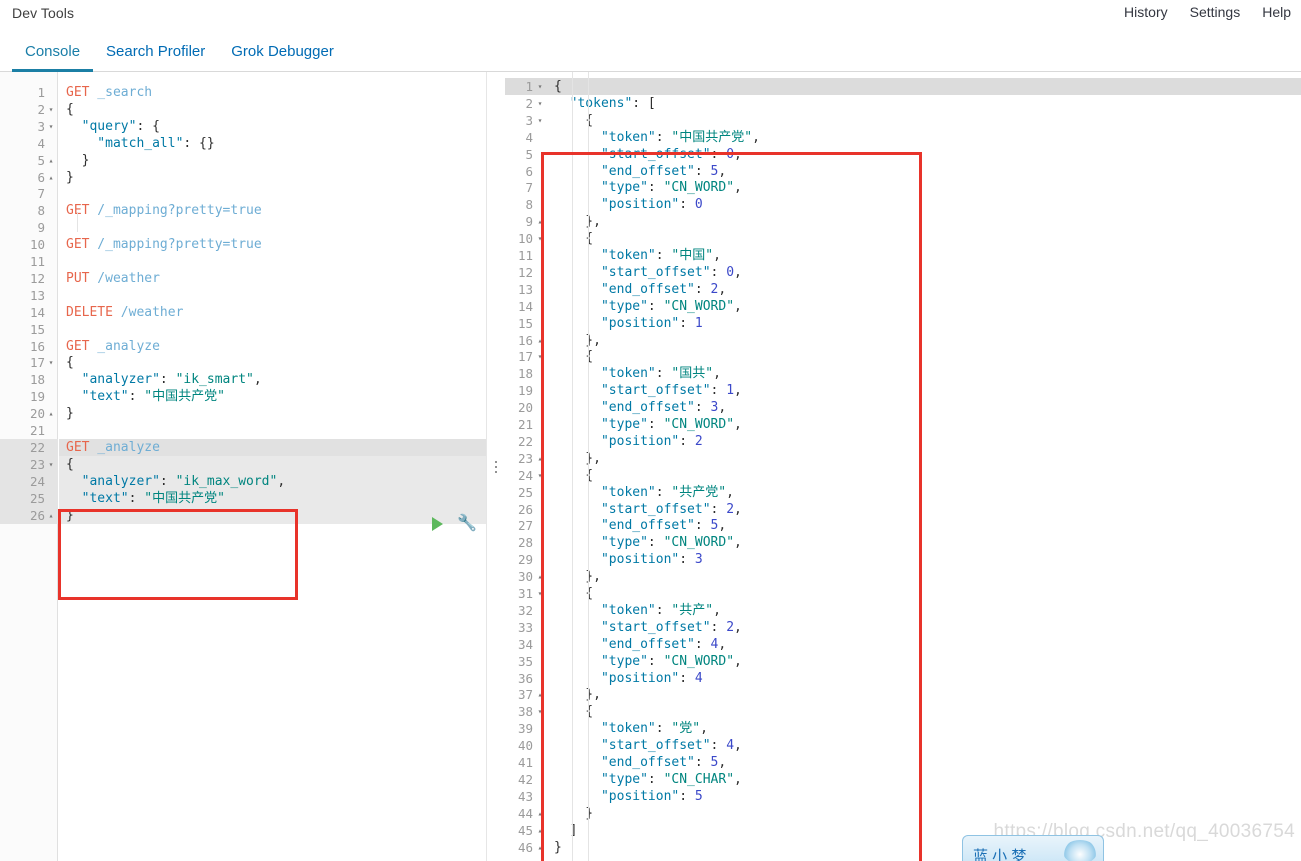 Image resolution: width=1301 pixels, height=861 pixels. I want to click on tab-search-profiler: Search Profiler, so click(155, 51).